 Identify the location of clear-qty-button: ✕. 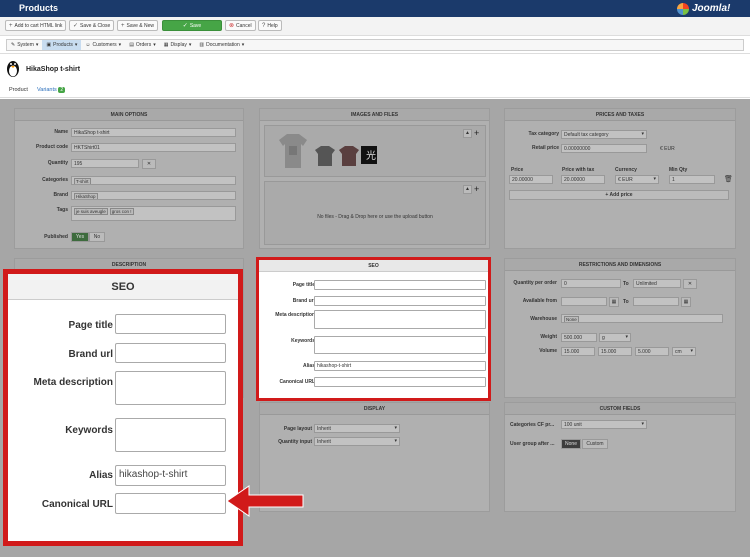
(690, 284).